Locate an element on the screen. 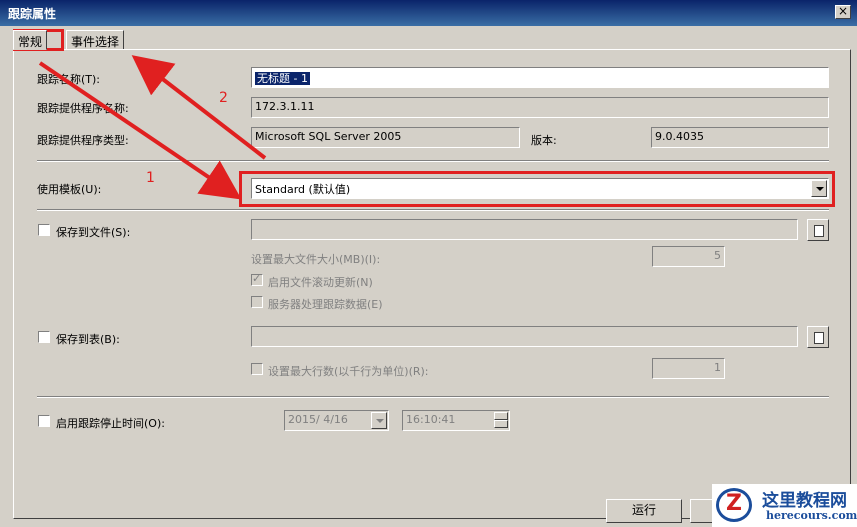 The image size is (857, 527). arrow-to-template is located at coordinates (140, 130).